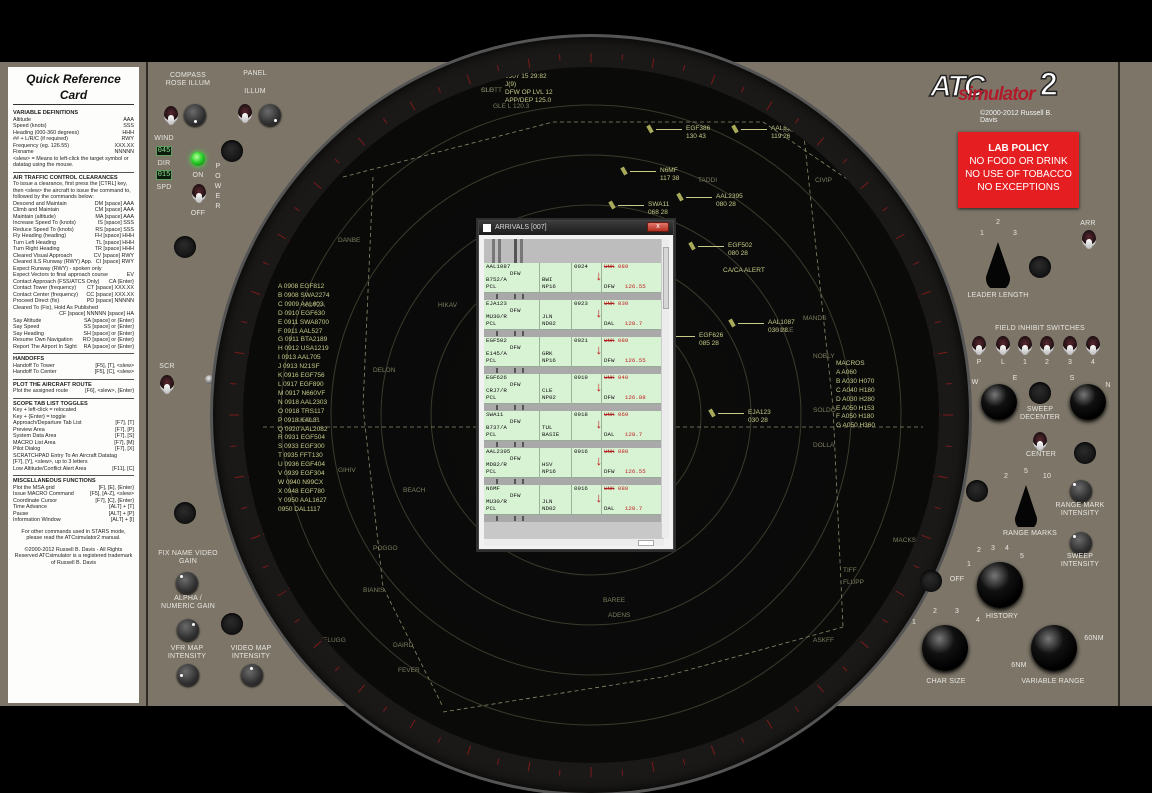  I want to click on preview-list-item: I 0913 AAL705, so click(303, 358).